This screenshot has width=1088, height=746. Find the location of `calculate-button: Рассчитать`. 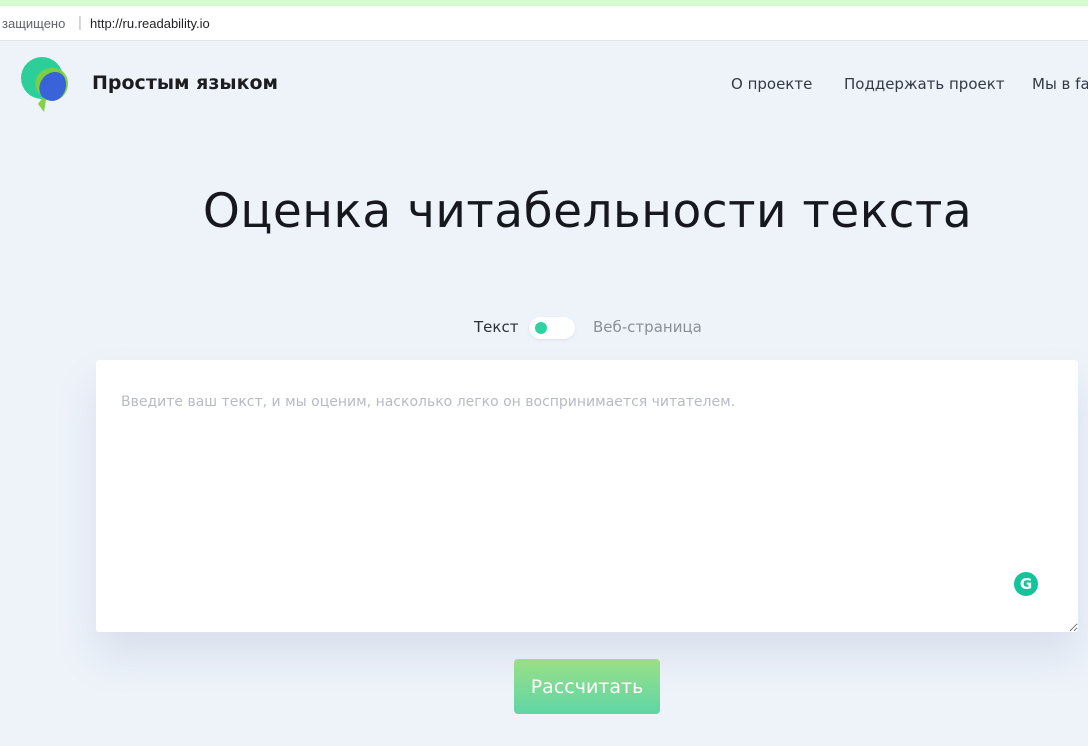

calculate-button: Рассчитать is located at coordinates (587, 686).